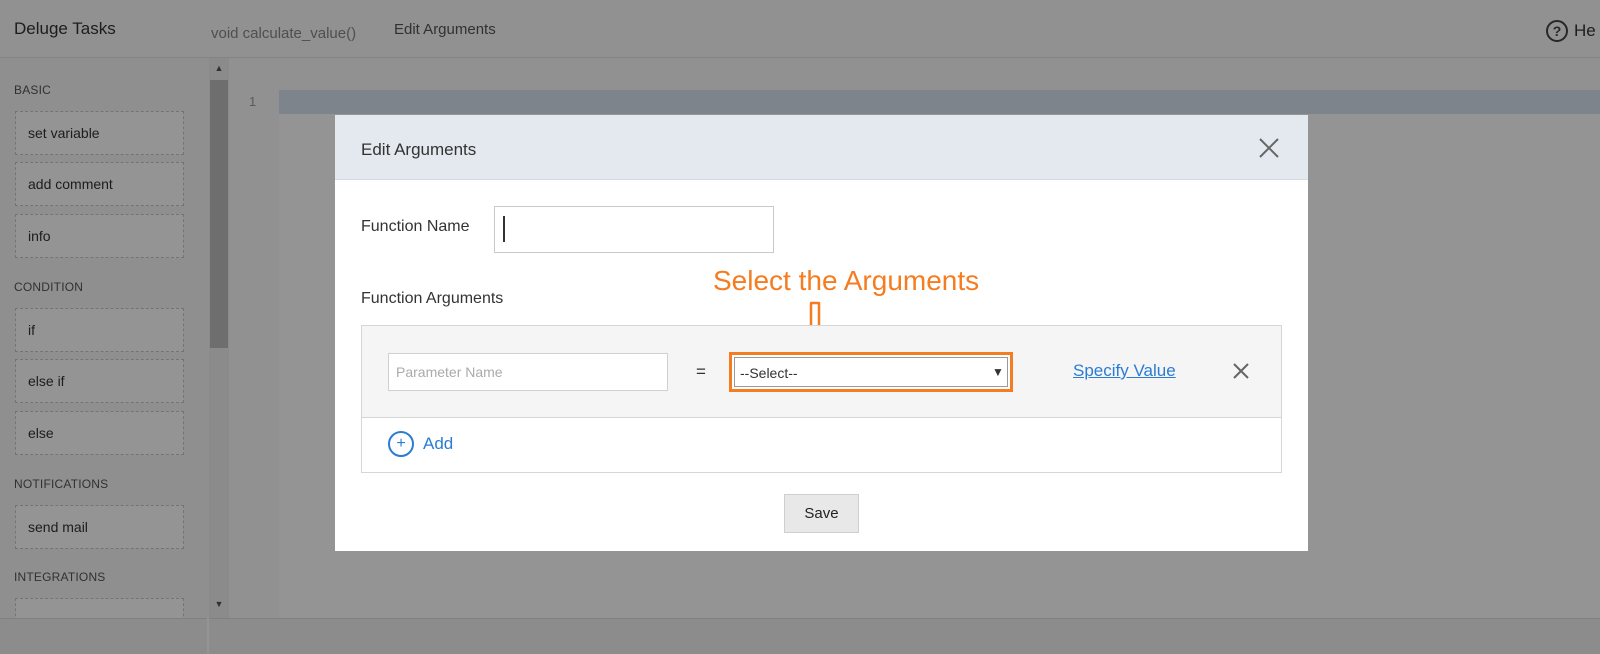 The width and height of the screenshot is (1600, 654). I want to click on argument-select-highlight: --Select-- ▼, so click(871, 372).